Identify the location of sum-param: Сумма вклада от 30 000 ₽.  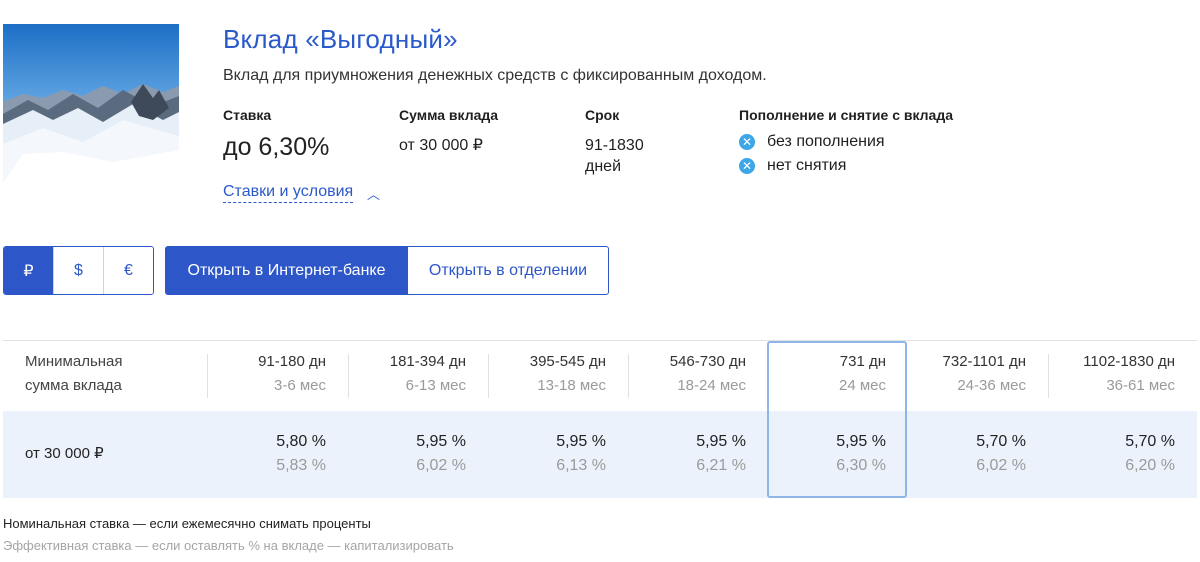
(448, 131).